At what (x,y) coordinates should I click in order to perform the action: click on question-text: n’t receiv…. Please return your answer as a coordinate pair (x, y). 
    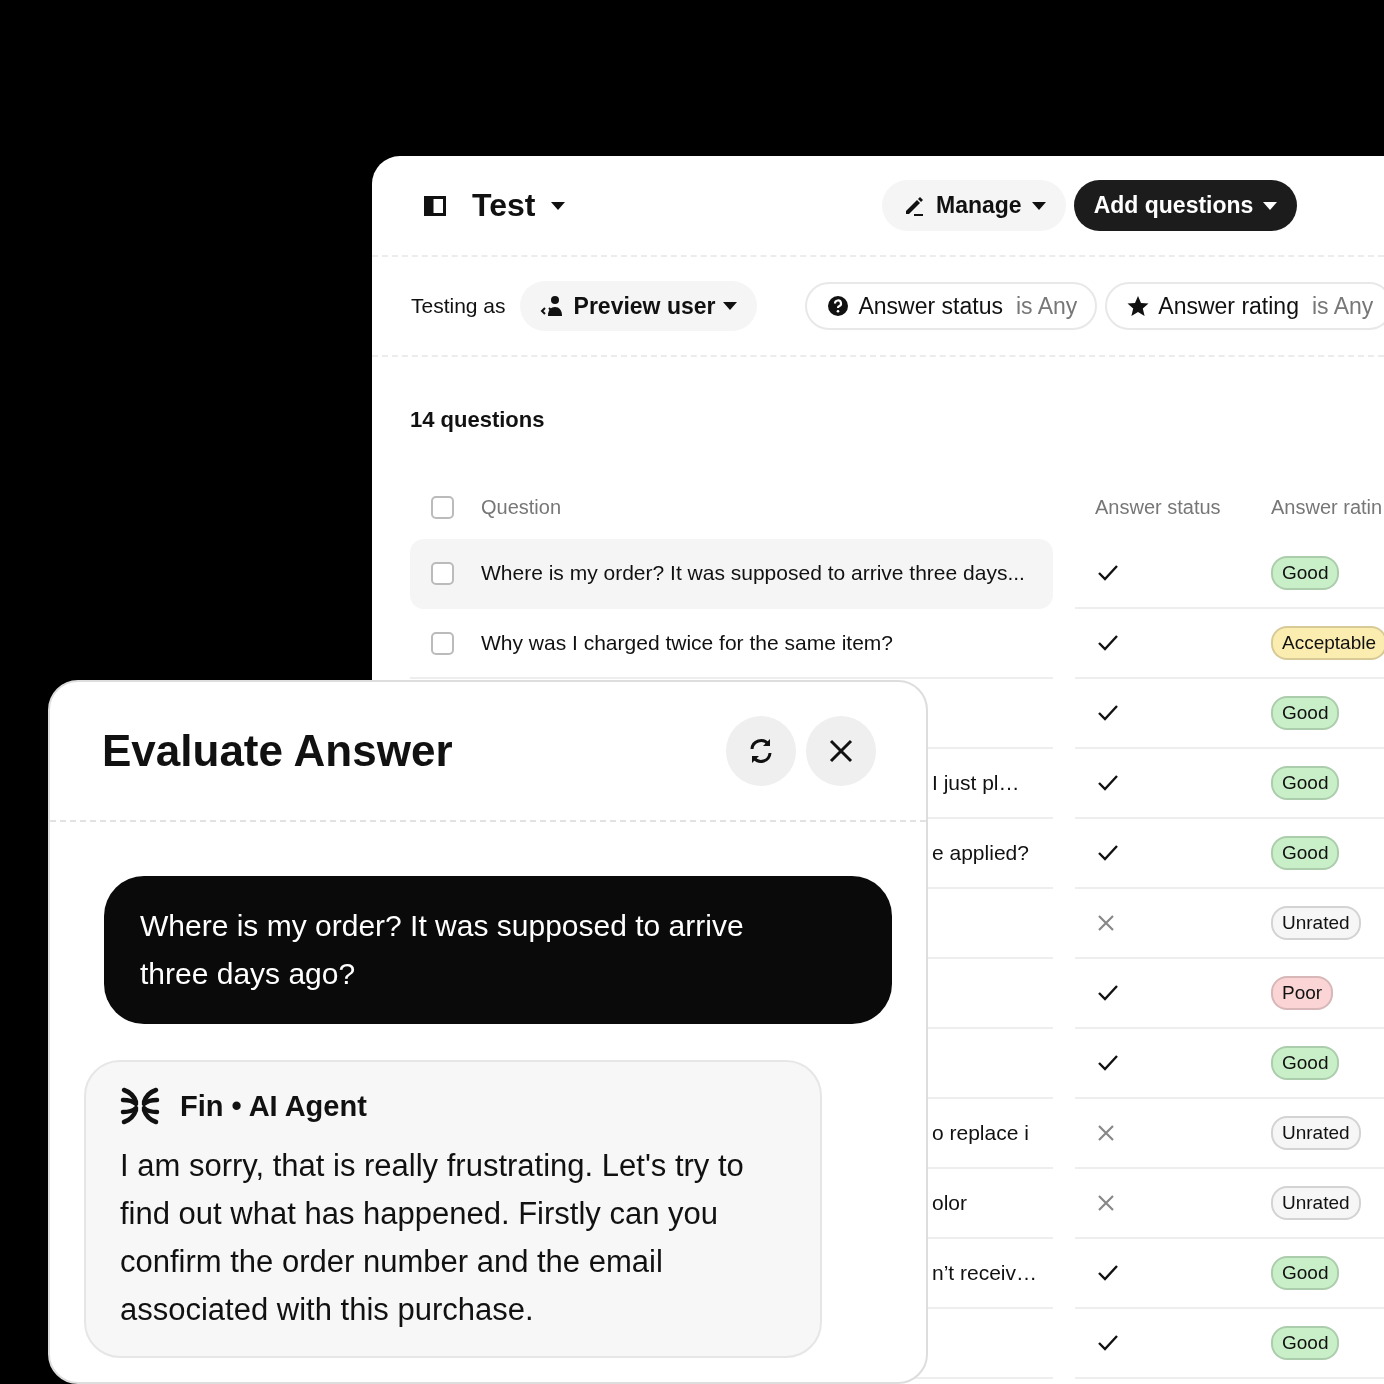
    Looking at the image, I should click on (985, 1273).